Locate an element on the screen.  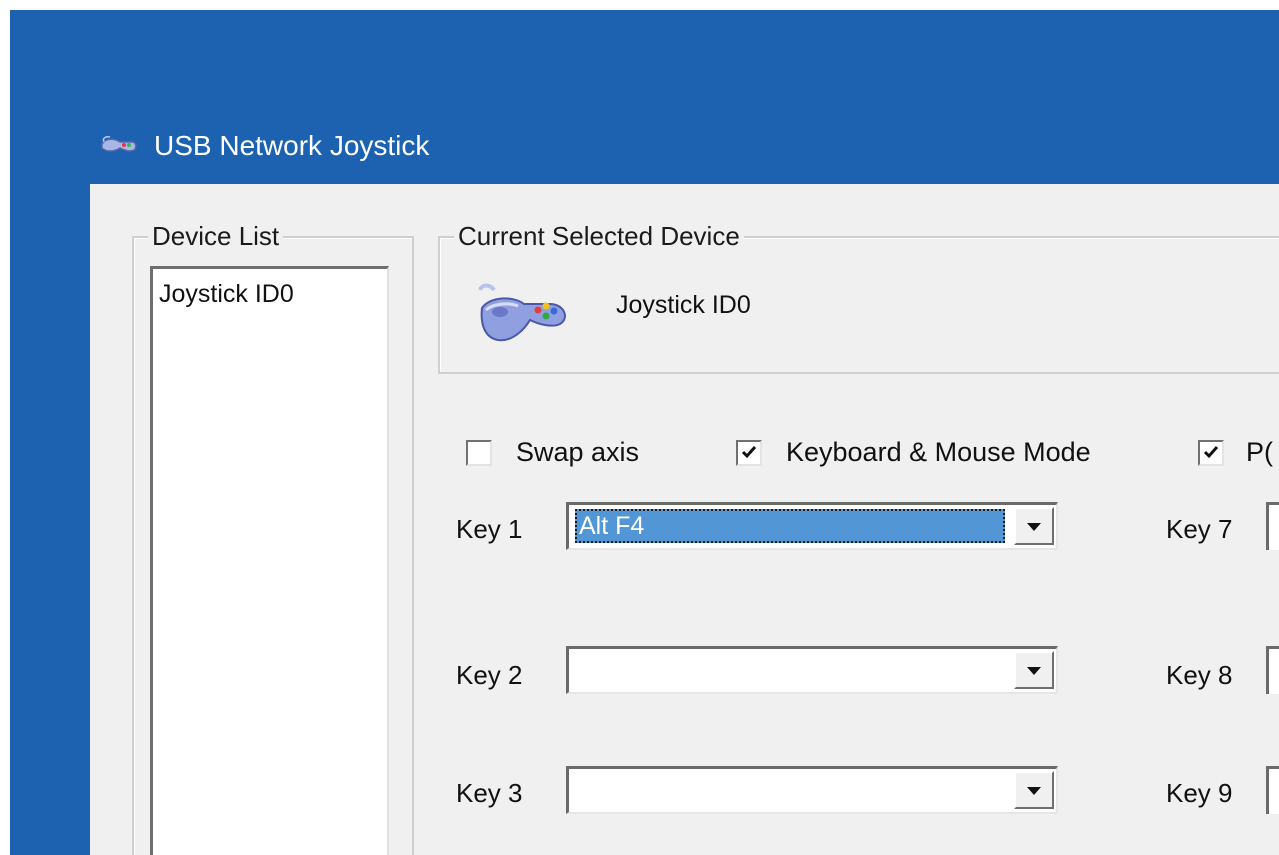
third-option-checkbox is located at coordinates (1211, 453).